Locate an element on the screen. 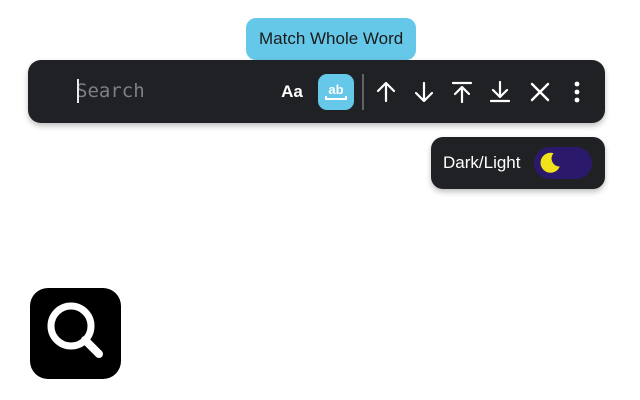 The width and height of the screenshot is (640, 400). previous-match-button is located at coordinates (386, 92).